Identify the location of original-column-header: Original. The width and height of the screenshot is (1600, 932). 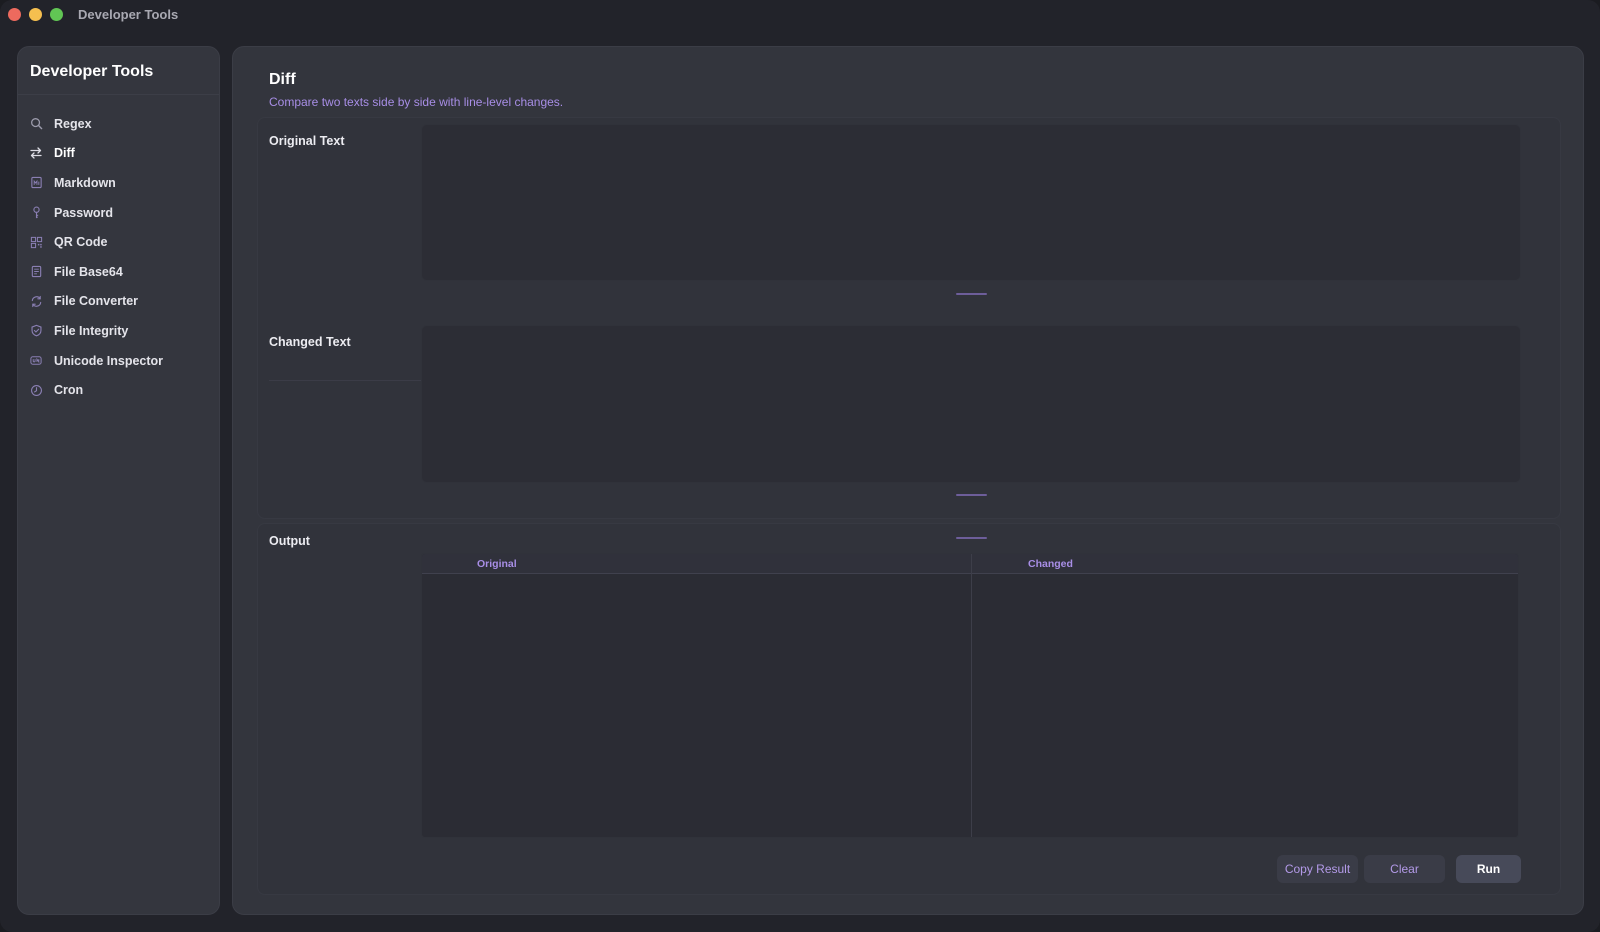
(497, 564).